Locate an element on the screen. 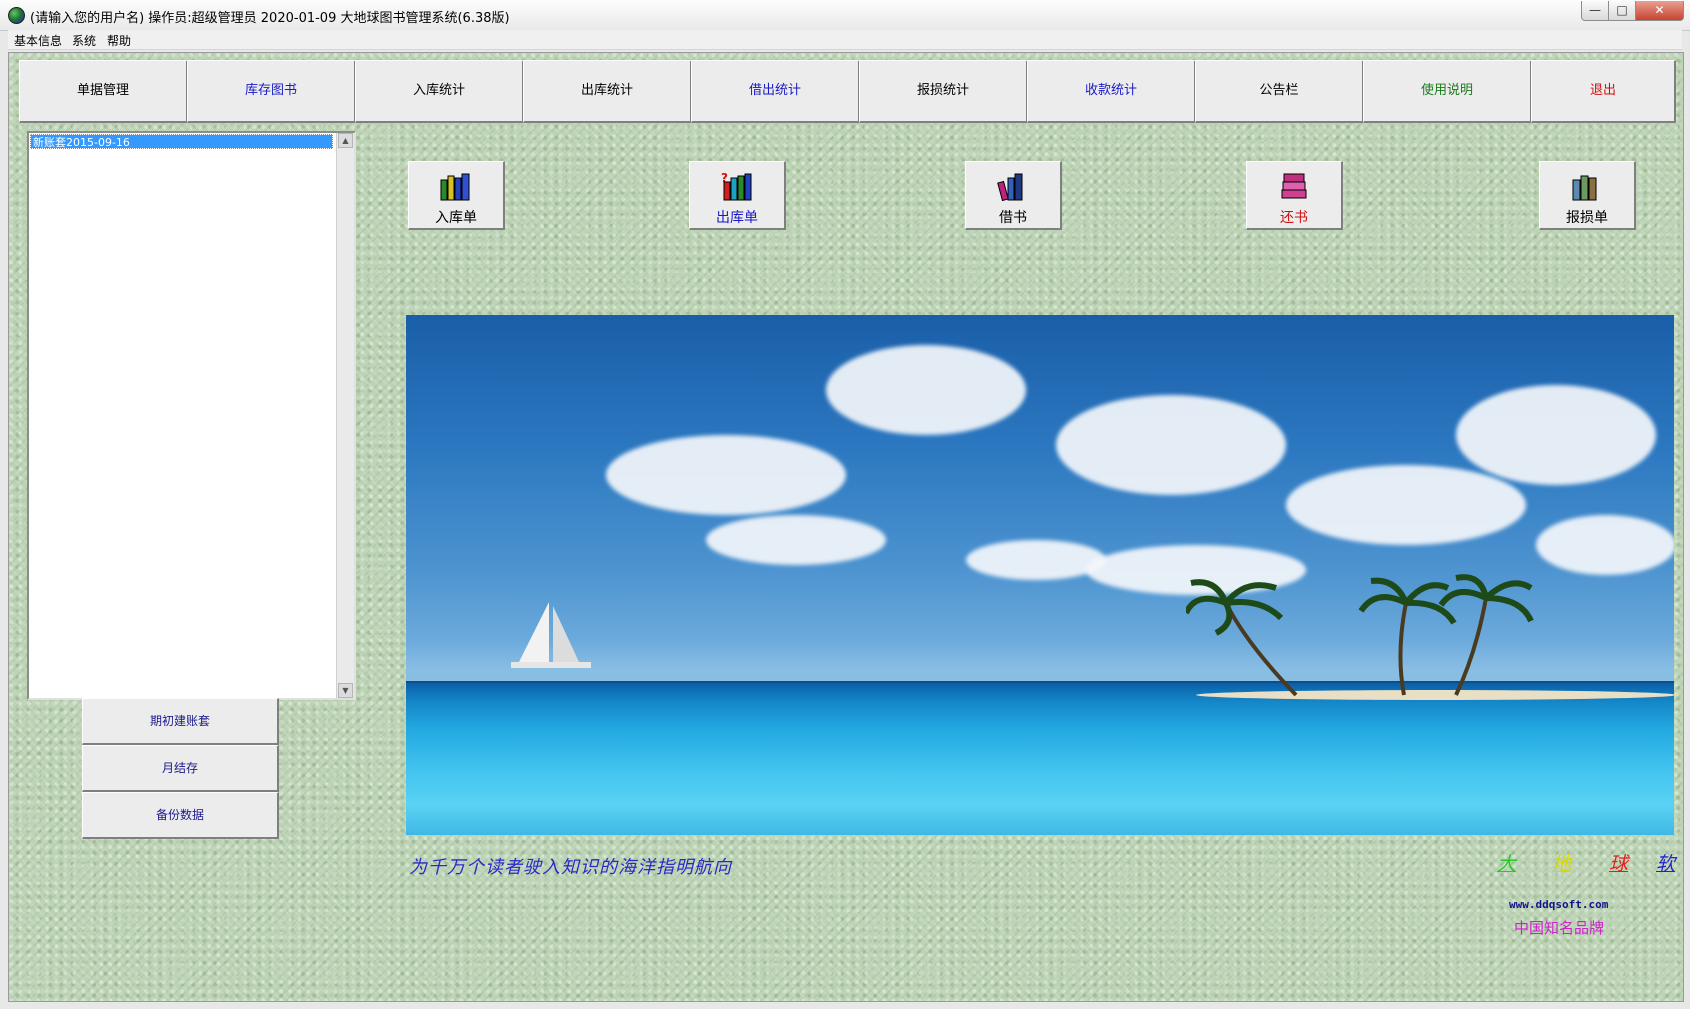 The image size is (1690, 1009). minimize-button: — is located at coordinates (1595, 11).